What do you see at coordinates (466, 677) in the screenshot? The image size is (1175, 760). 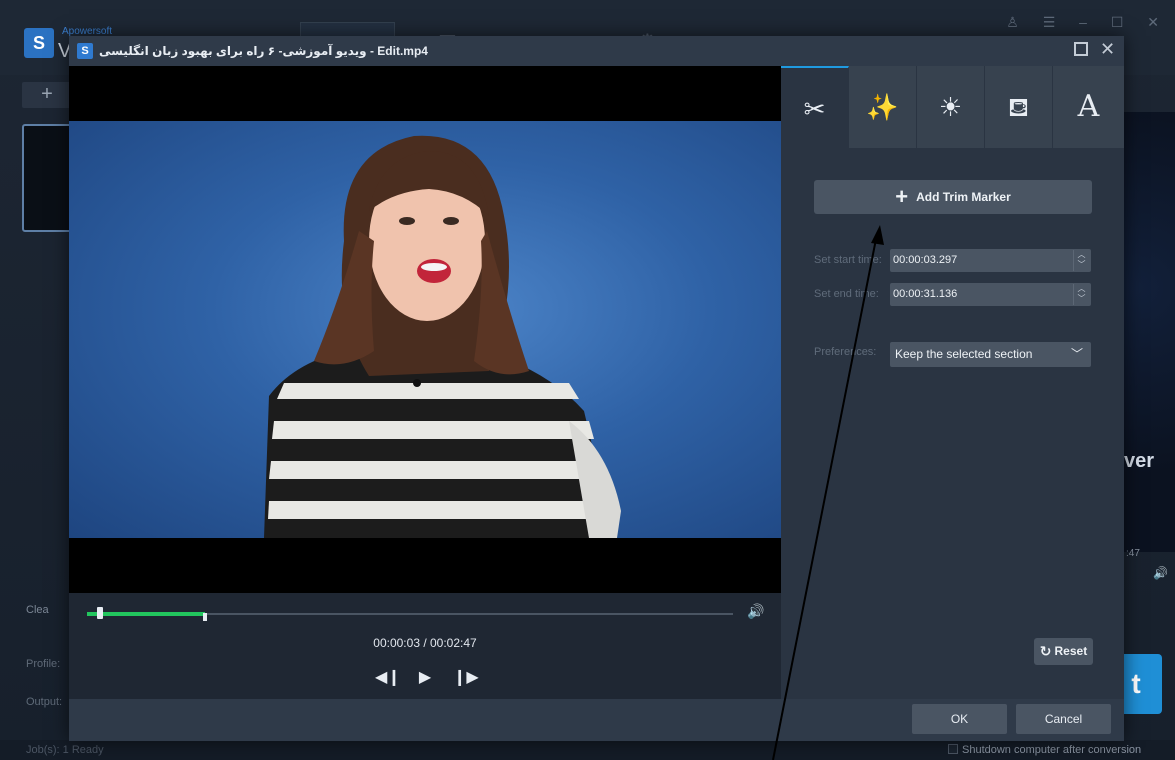 I see `next-frame-icon: ❙▶` at bounding box center [466, 677].